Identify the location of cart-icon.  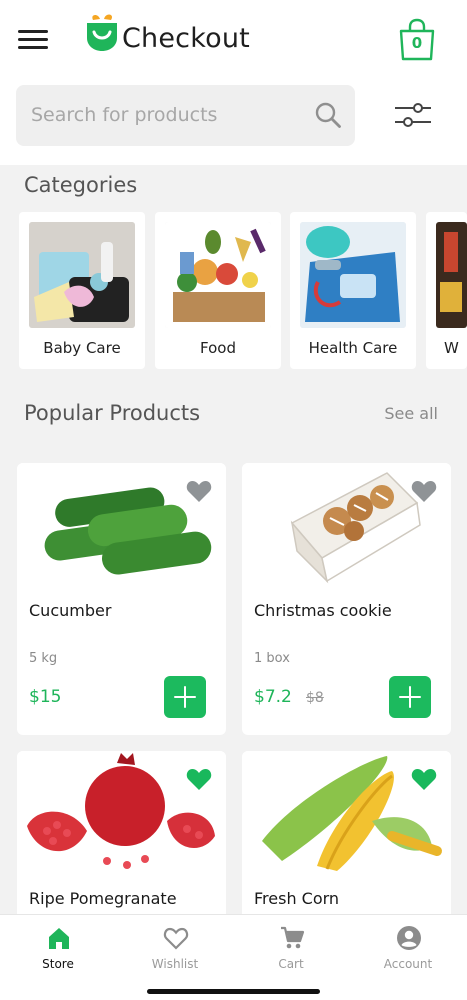
(293, 937).